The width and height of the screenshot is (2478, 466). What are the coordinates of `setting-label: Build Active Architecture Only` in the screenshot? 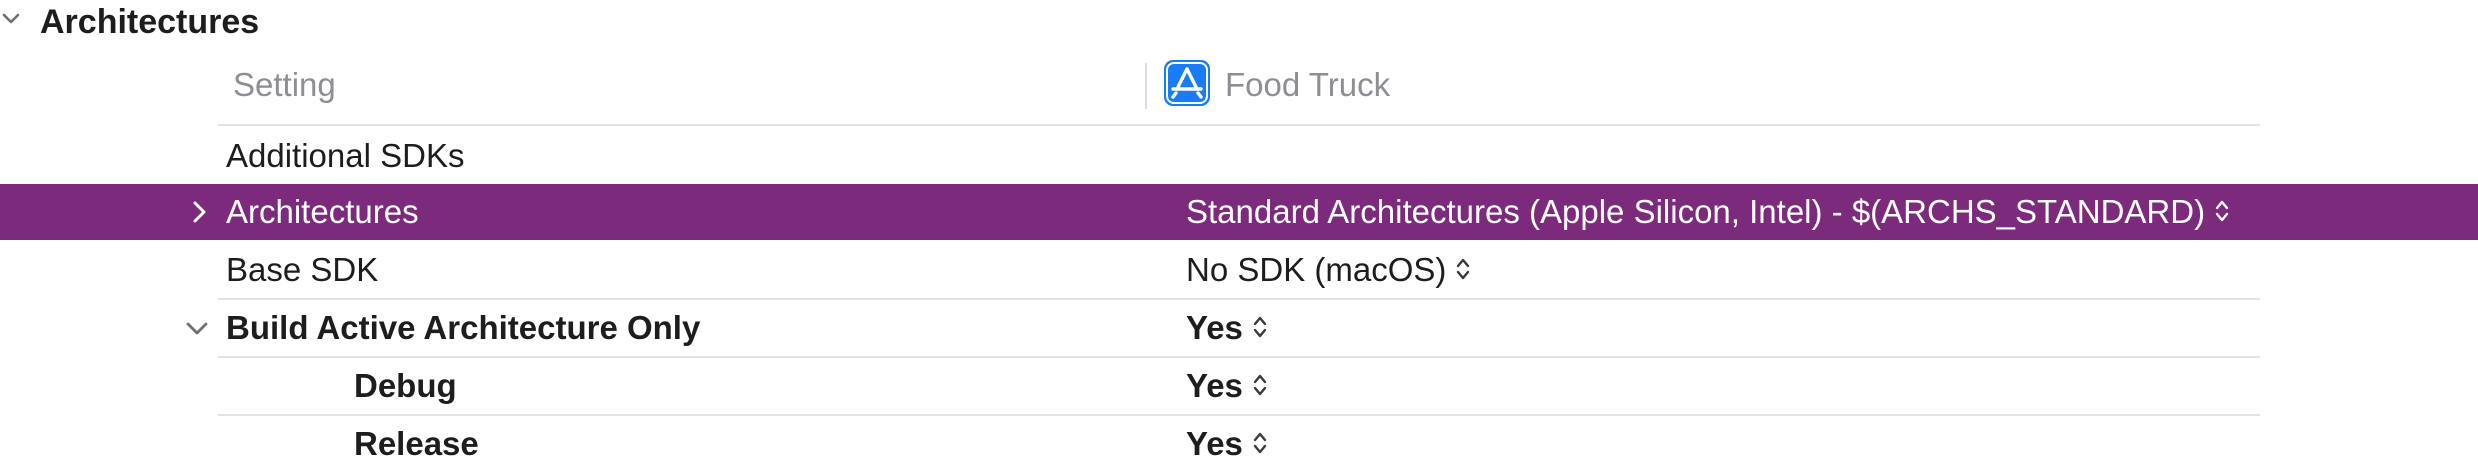 It's located at (463, 327).